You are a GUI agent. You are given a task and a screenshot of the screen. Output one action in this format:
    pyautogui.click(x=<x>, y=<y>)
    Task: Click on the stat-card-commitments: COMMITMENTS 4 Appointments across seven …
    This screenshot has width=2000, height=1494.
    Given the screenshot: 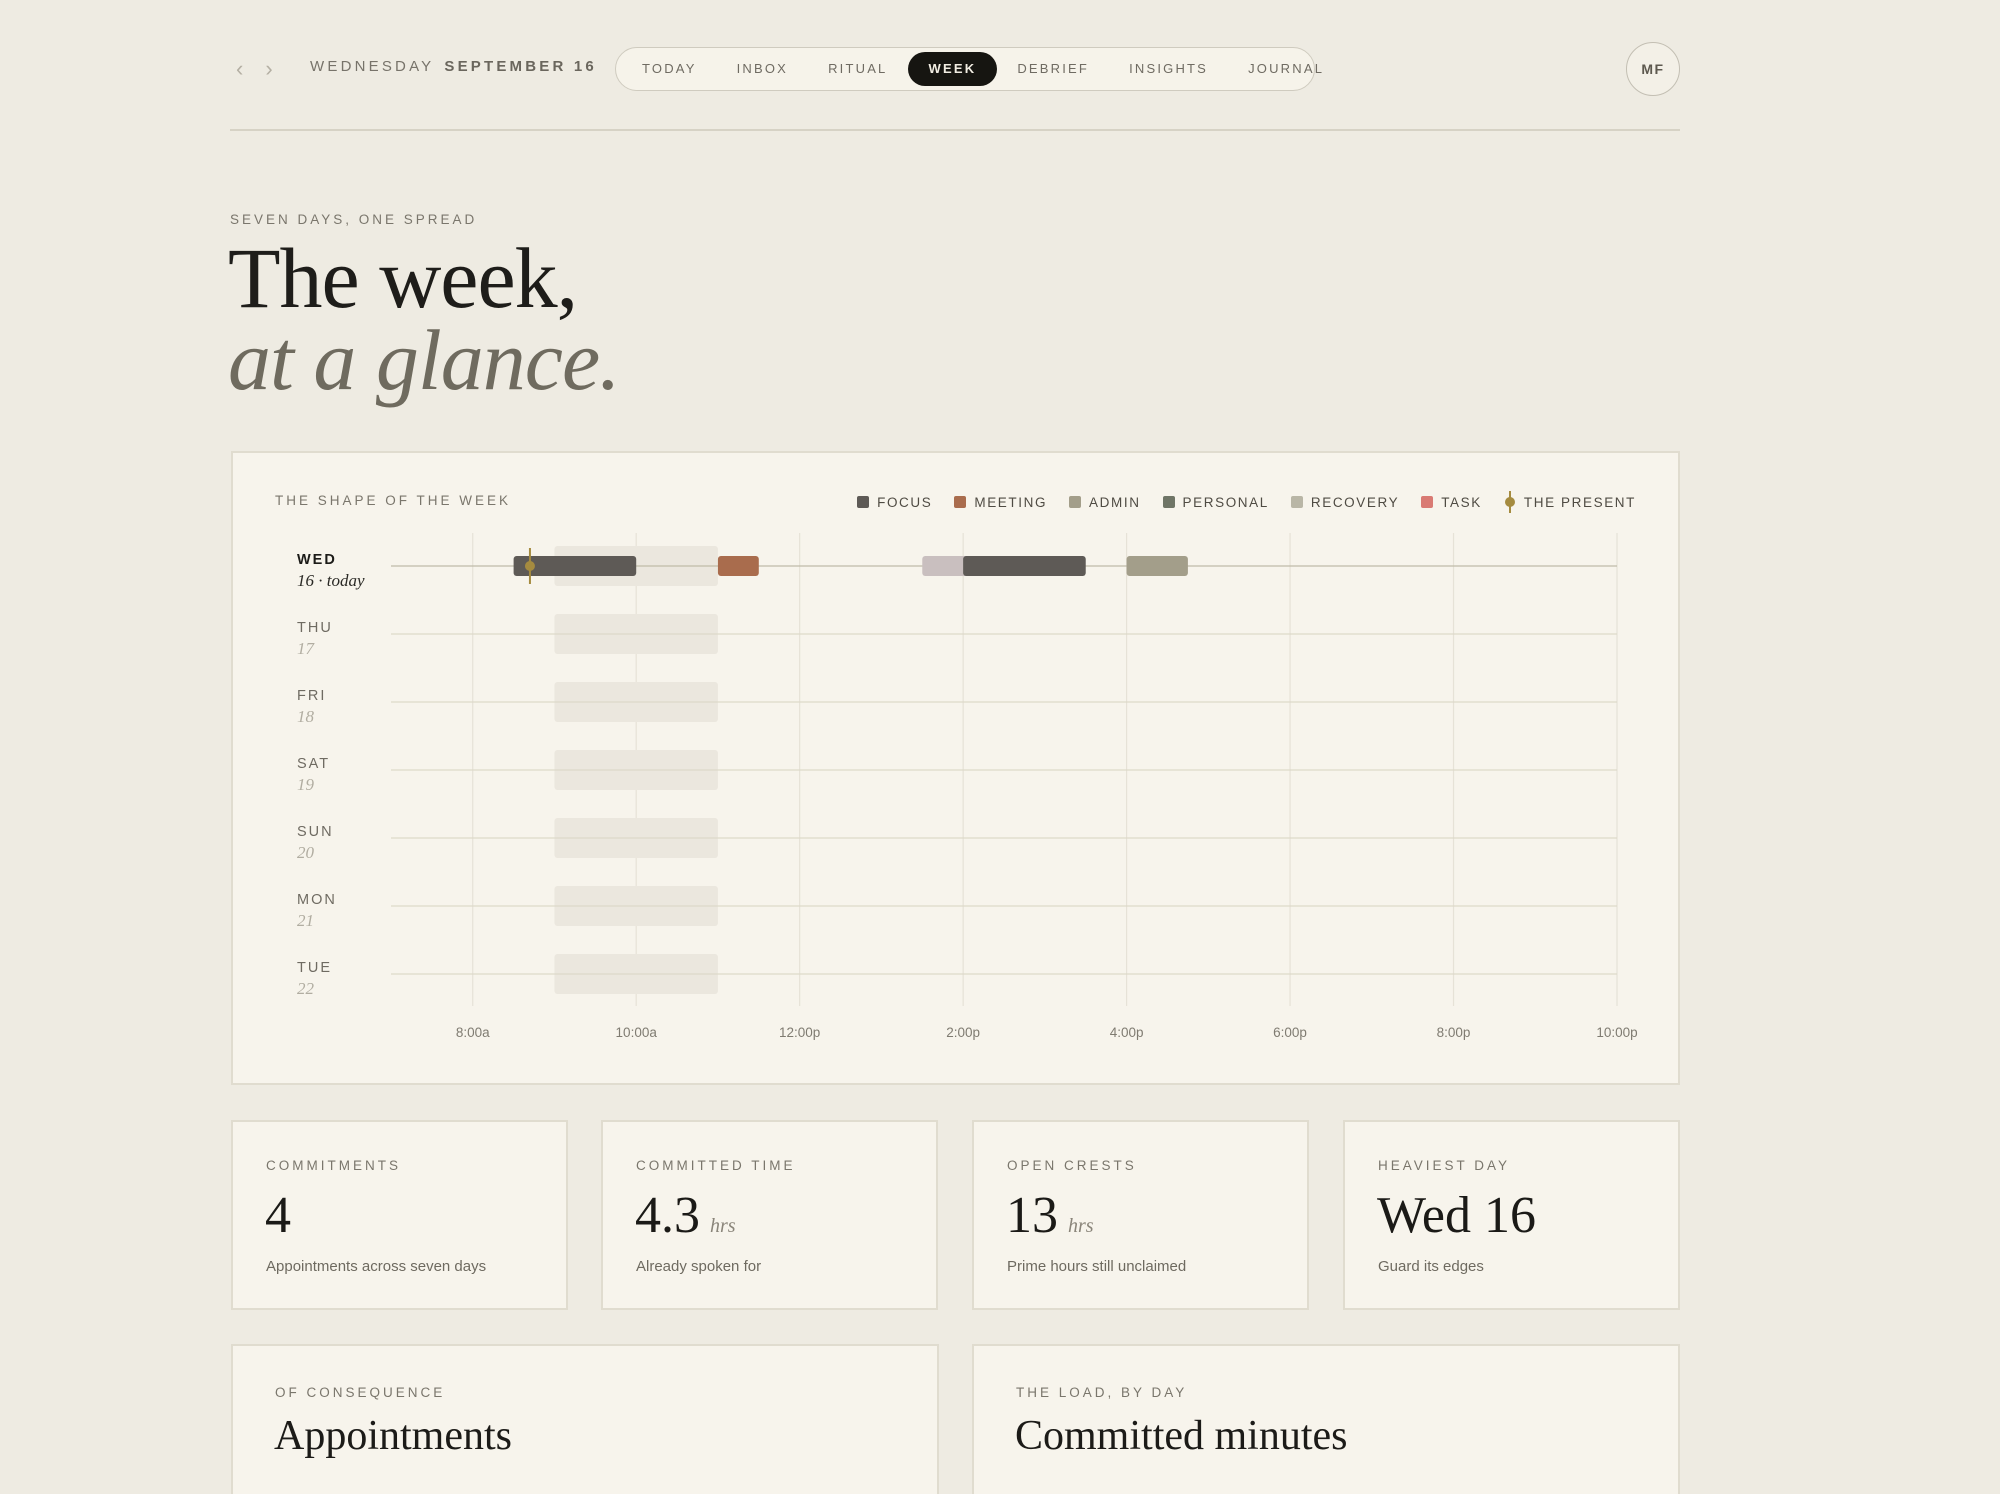 What is the action you would take?
    pyautogui.click(x=399, y=1215)
    